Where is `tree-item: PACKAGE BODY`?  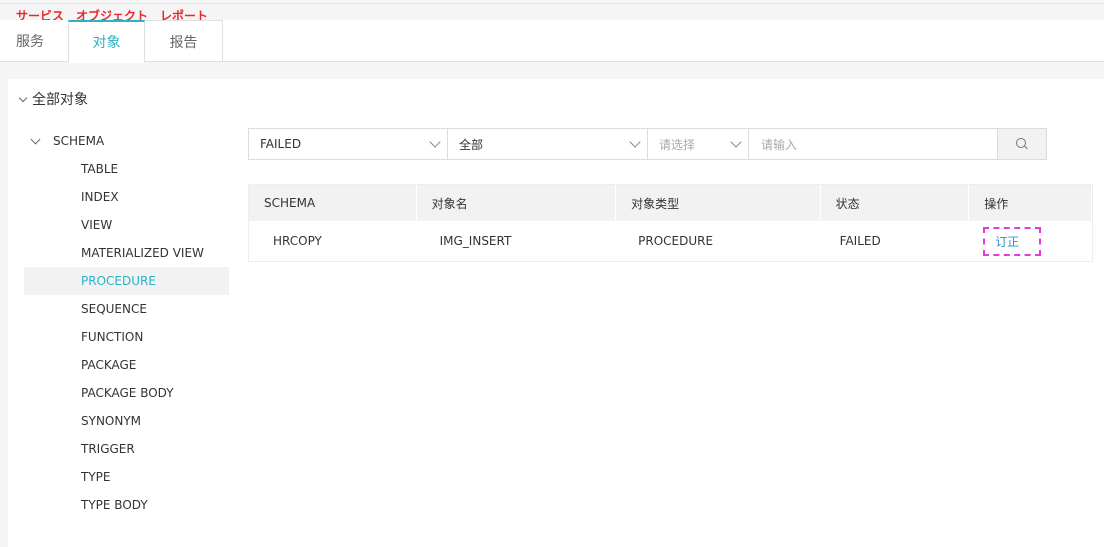 tree-item: PACKAGE BODY is located at coordinates (126, 393).